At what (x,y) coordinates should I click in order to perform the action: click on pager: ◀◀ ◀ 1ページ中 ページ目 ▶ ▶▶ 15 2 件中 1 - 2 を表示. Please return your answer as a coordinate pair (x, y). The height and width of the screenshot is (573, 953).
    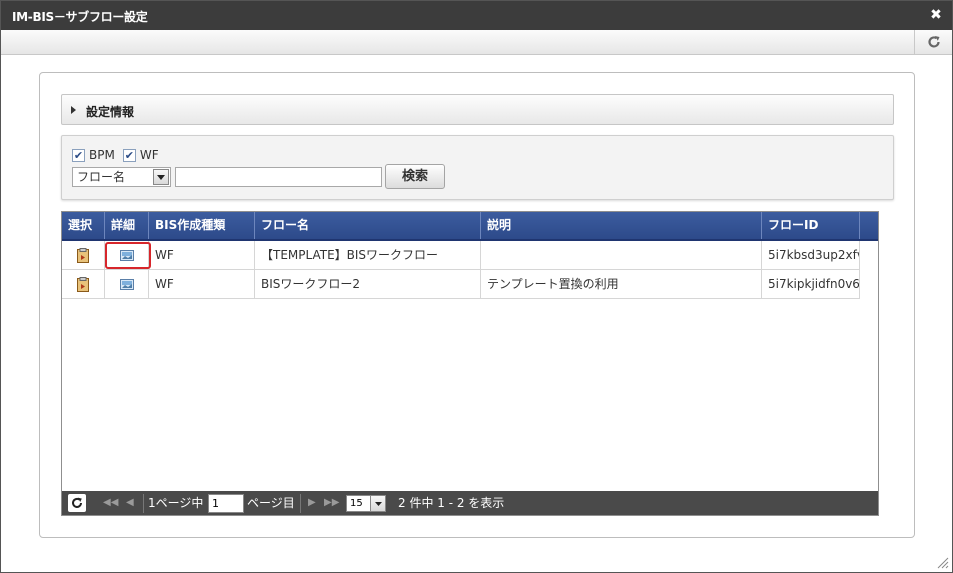
    Looking at the image, I should click on (470, 503).